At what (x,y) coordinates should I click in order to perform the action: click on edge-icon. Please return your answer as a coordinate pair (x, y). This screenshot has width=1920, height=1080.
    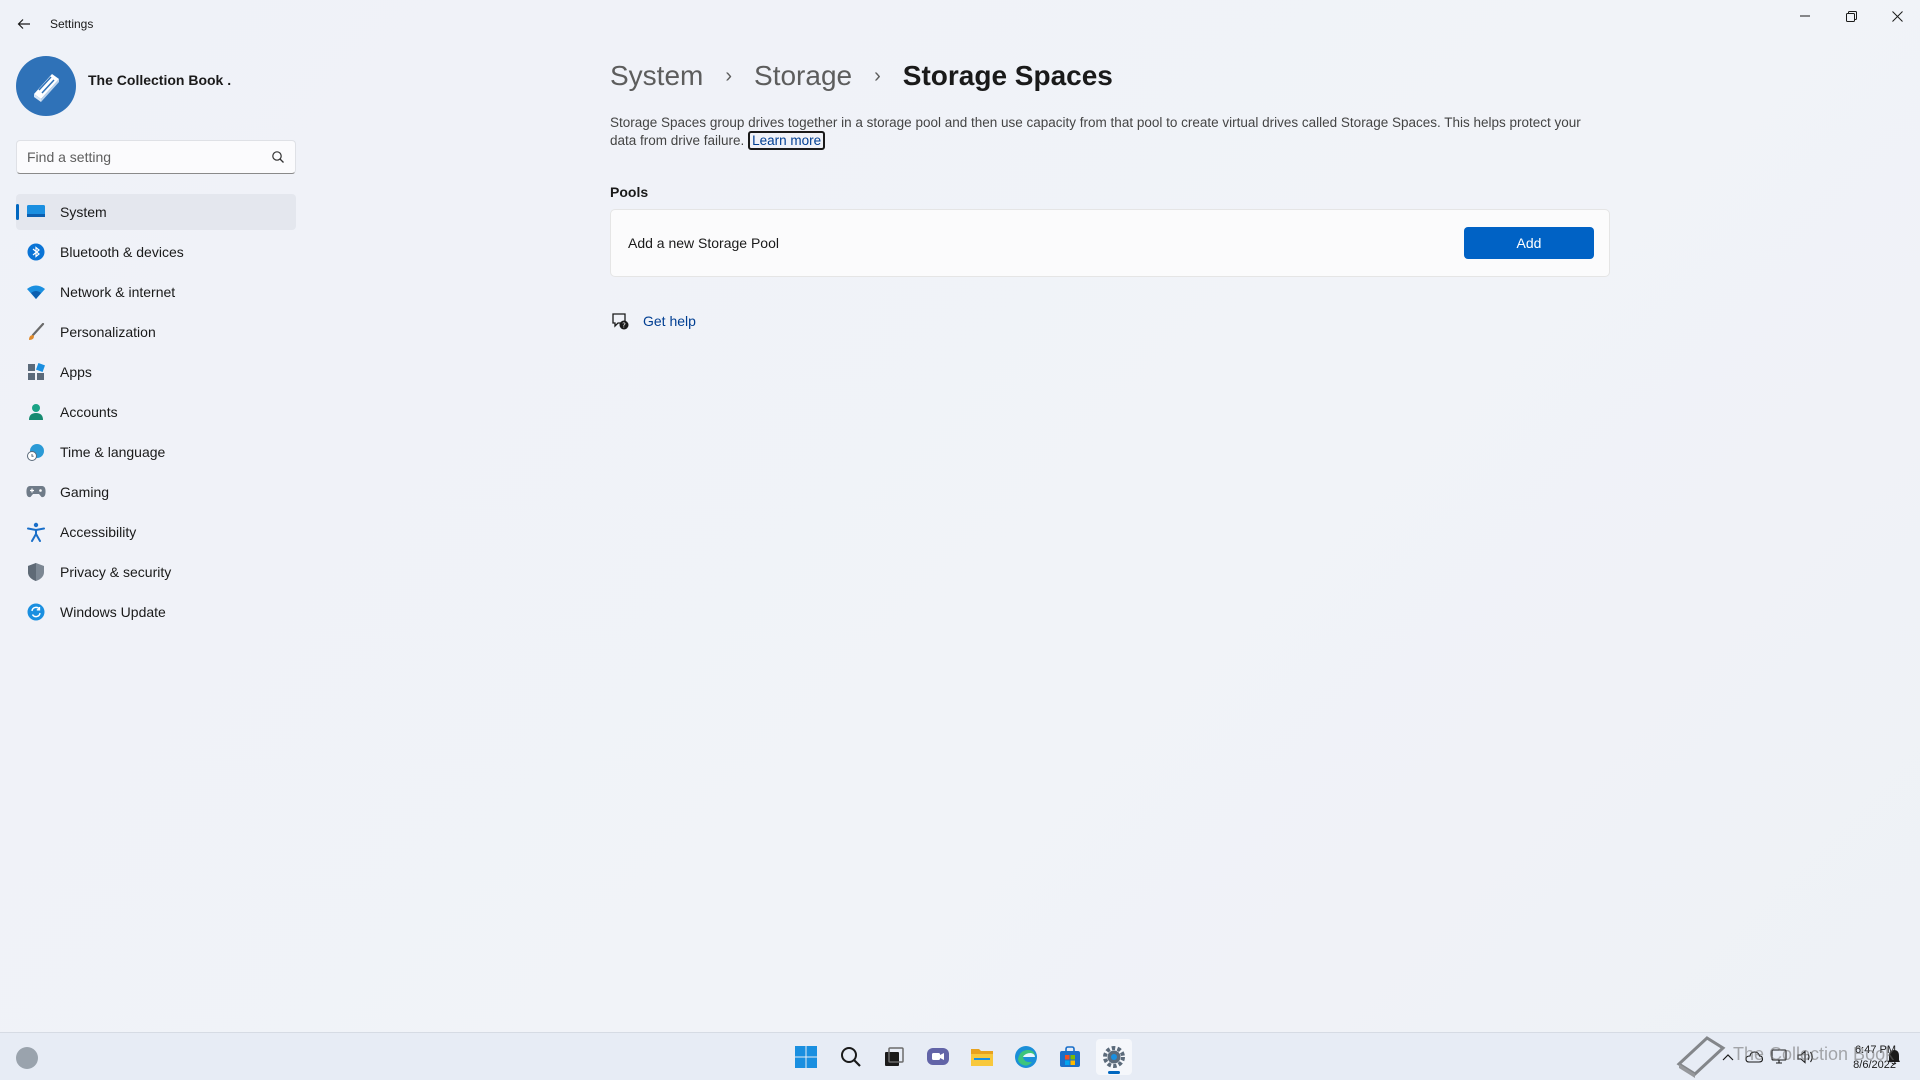
    Looking at the image, I should click on (1026, 1057).